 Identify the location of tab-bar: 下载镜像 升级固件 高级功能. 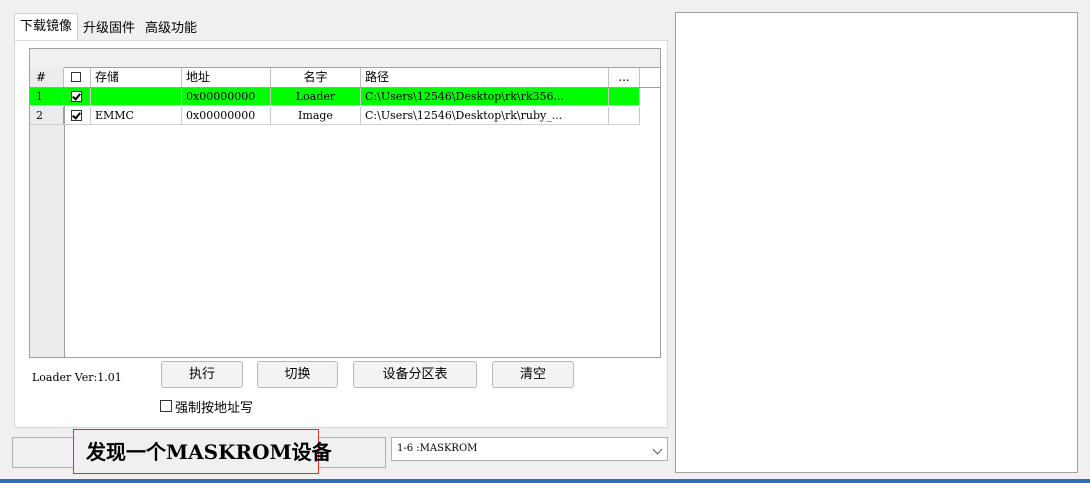
(108, 26).